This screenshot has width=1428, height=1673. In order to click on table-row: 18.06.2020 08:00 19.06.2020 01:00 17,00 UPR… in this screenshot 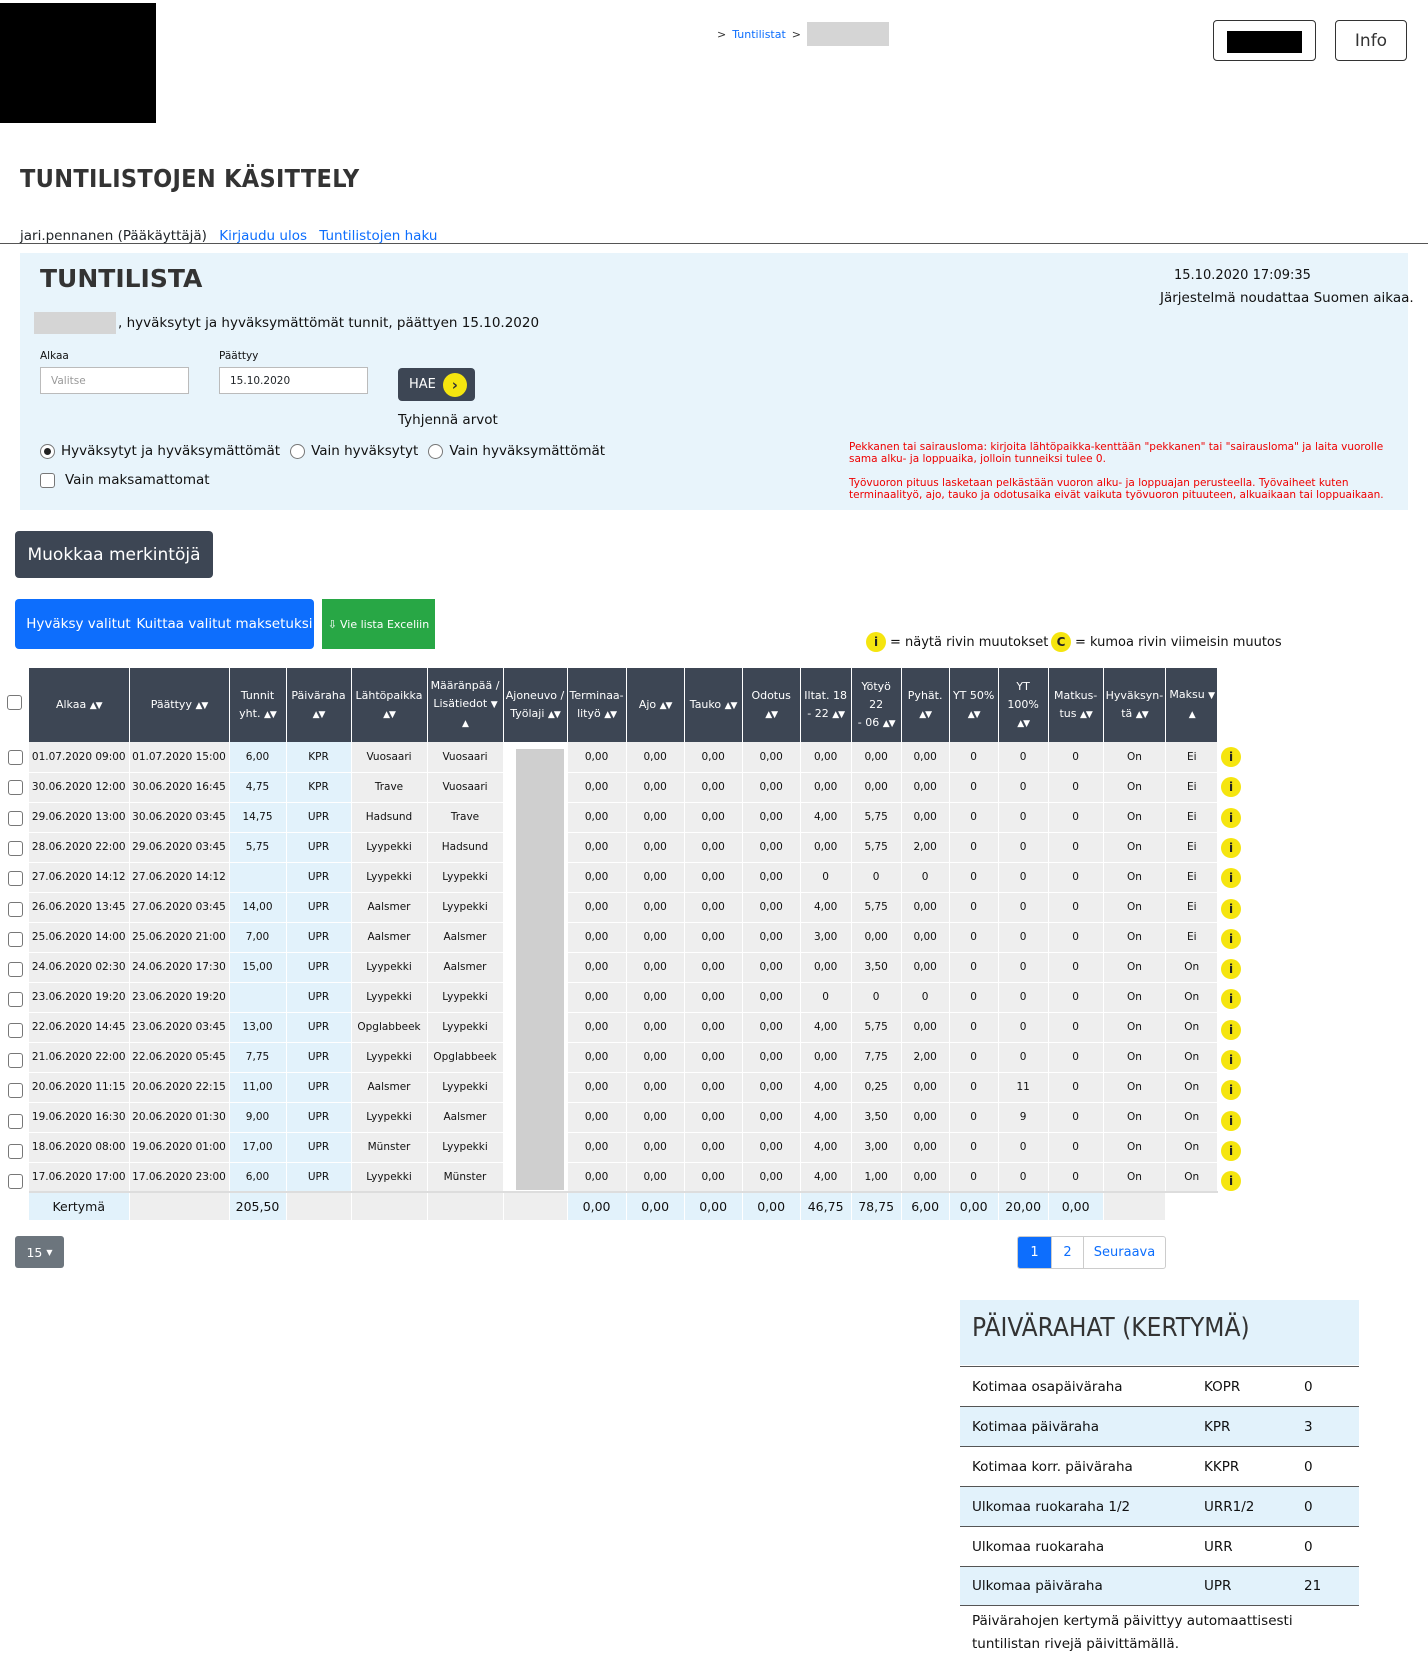, I will do `click(624, 1147)`.